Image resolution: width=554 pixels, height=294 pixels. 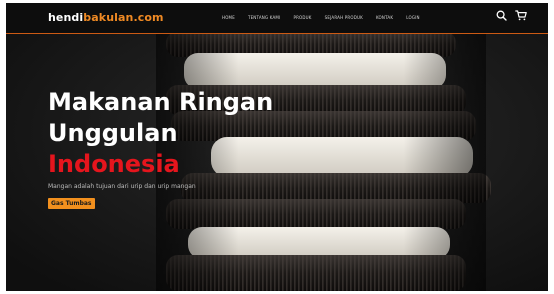 I want to click on nav-item-tentang-kami: TENTANG KAMI, so click(x=264, y=17).